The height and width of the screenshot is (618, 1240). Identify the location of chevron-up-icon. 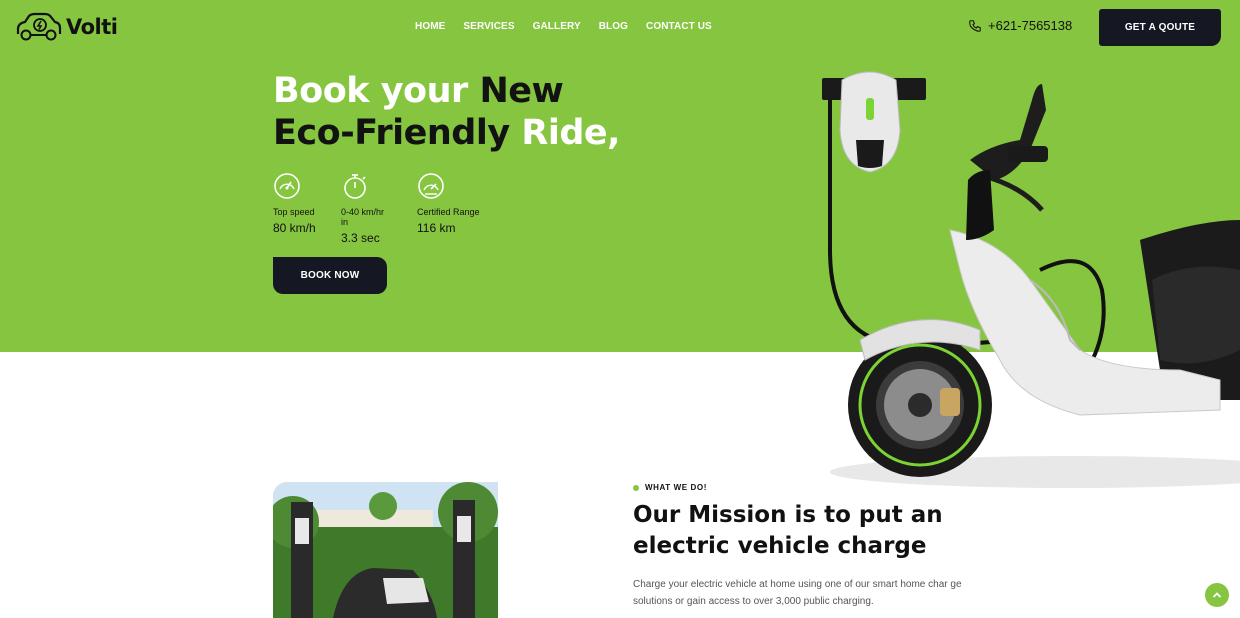
(1217, 595).